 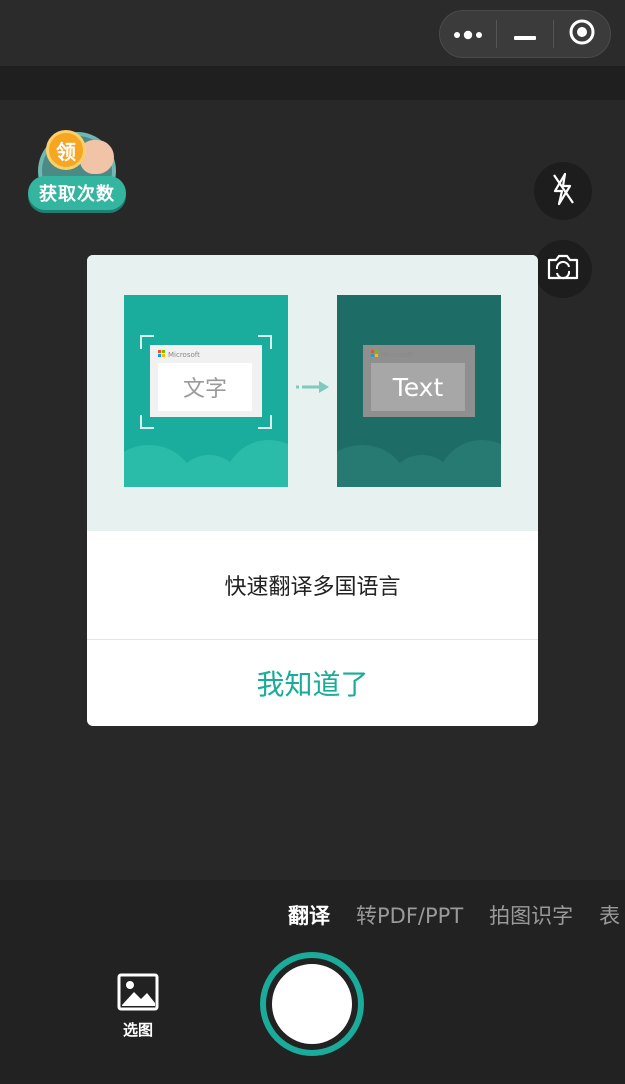 What do you see at coordinates (312, 683) in the screenshot?
I see `confirm-button: 我知道了` at bounding box center [312, 683].